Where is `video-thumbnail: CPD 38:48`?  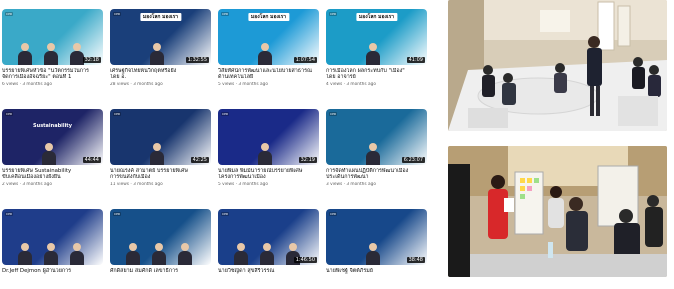 video-thumbnail: CPD 38:48 is located at coordinates (376, 237).